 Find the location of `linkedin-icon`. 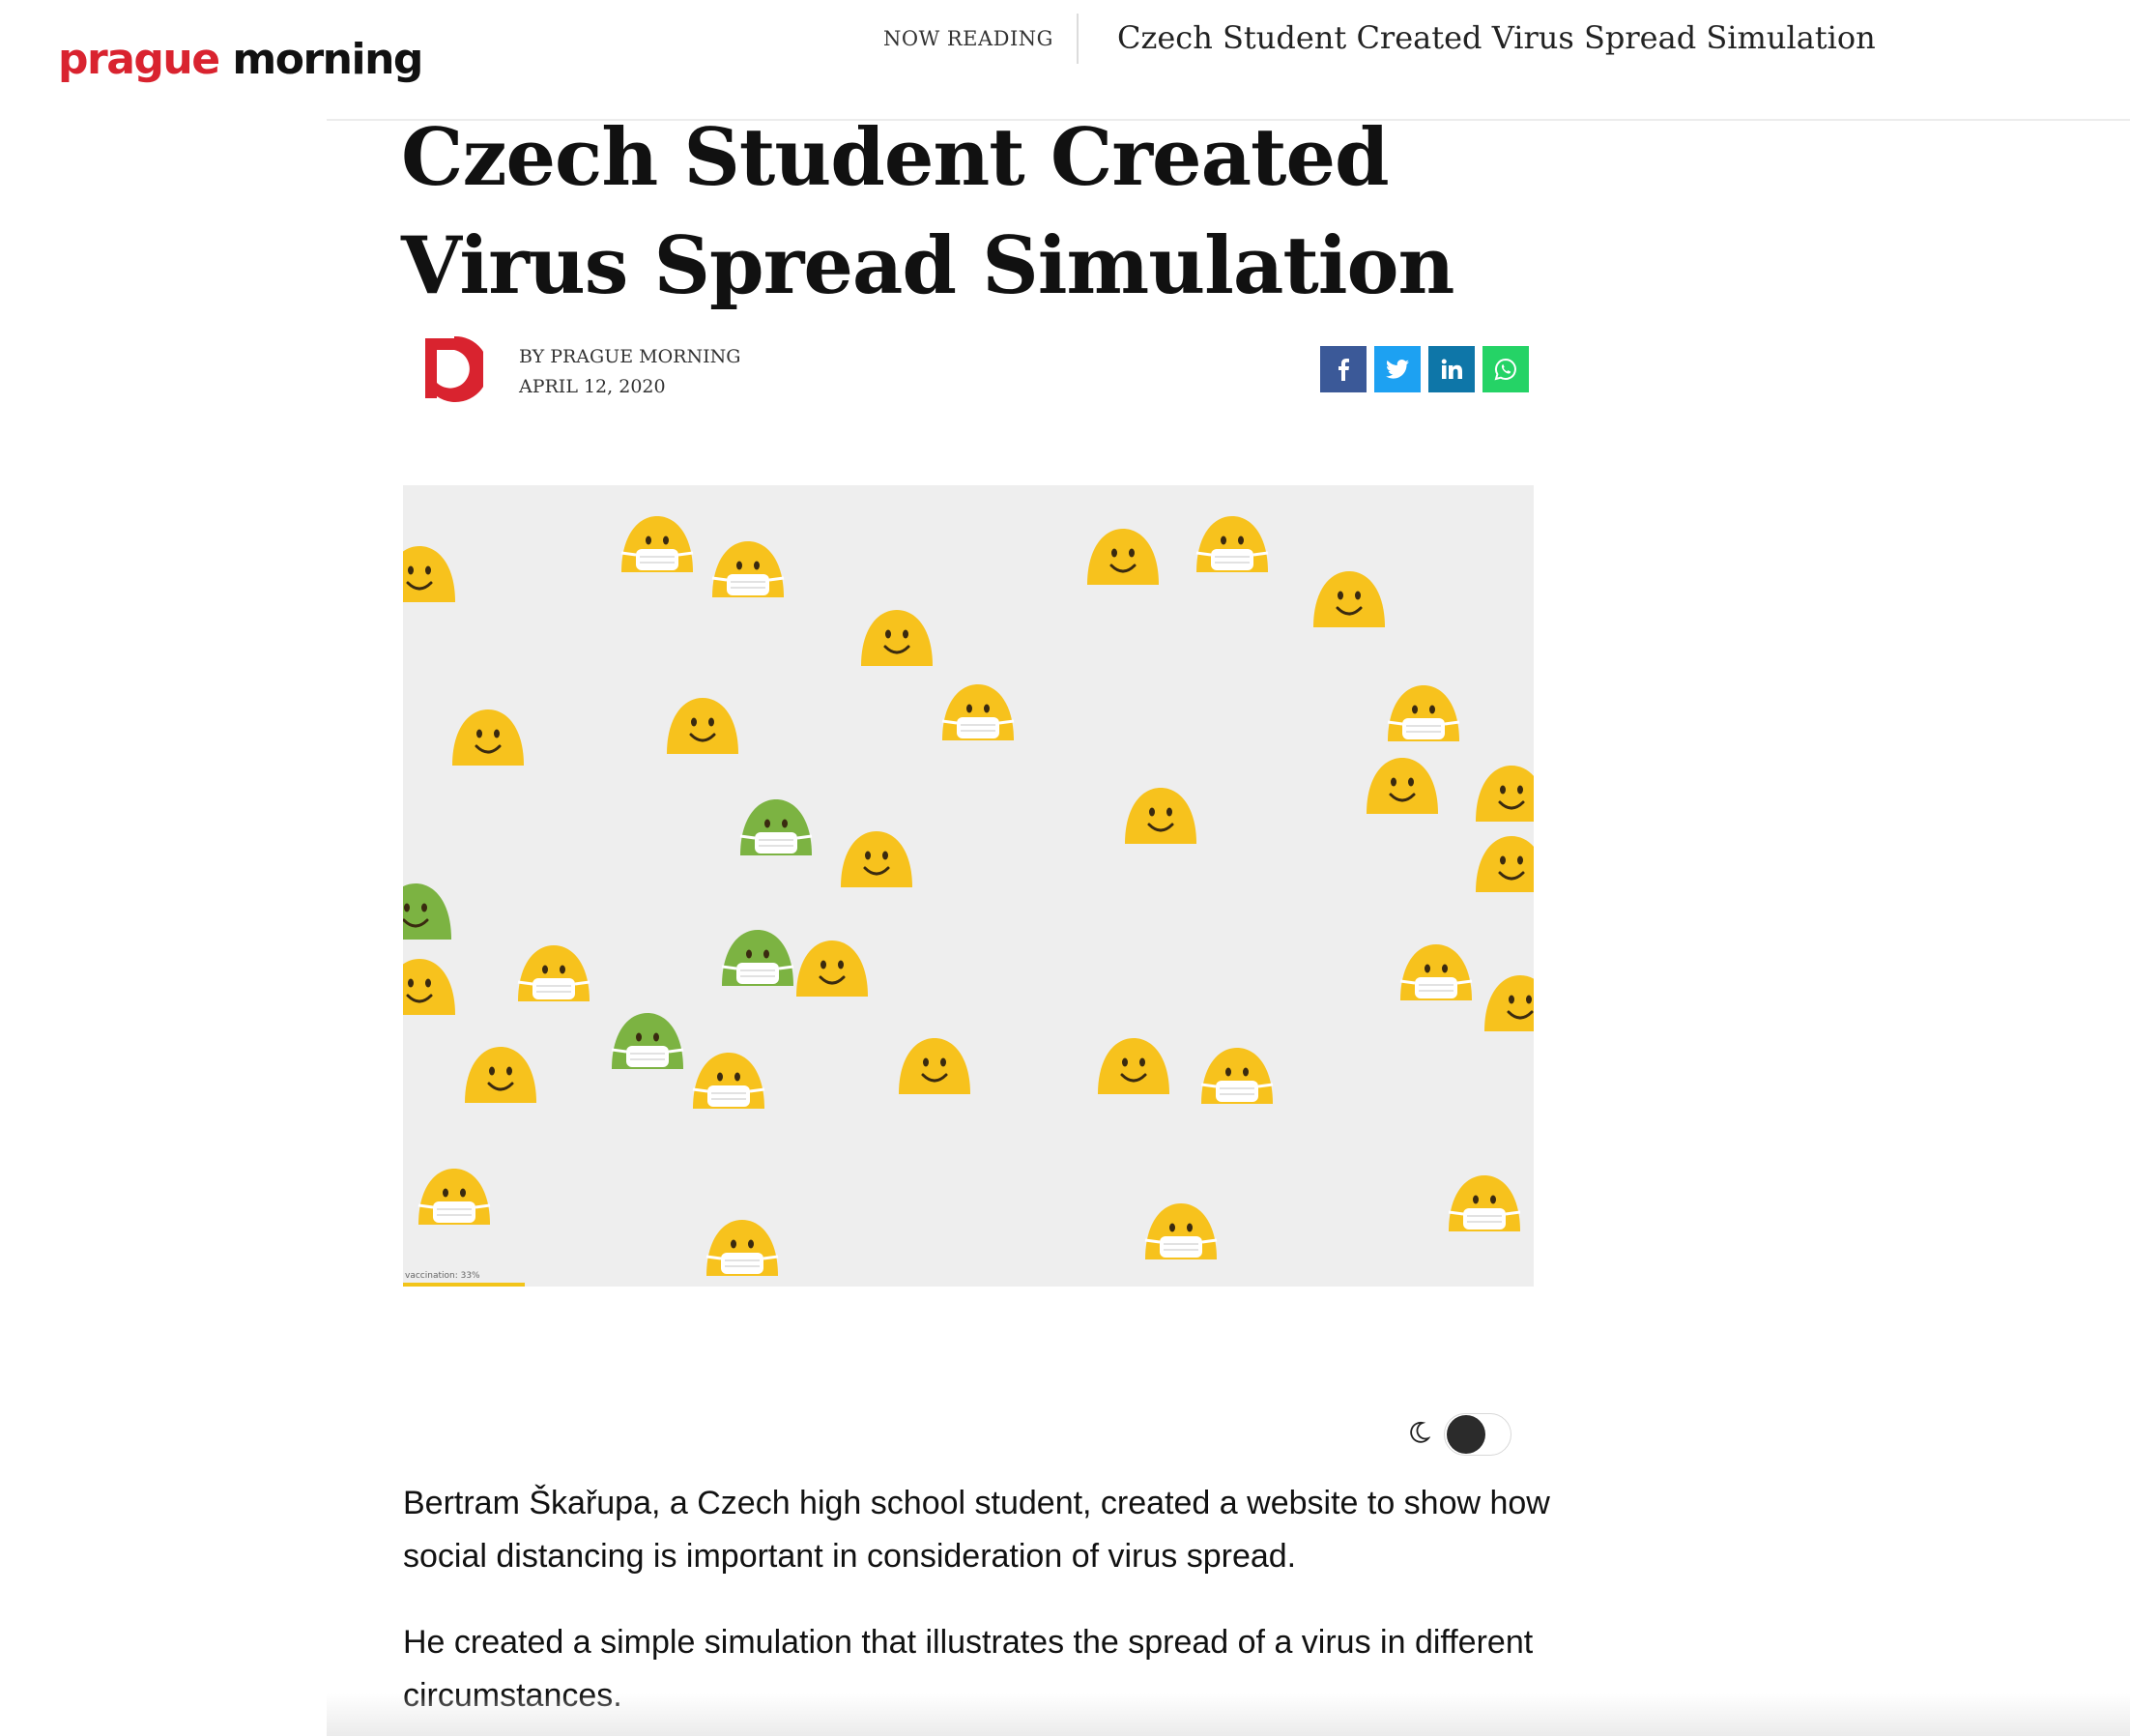

linkedin-icon is located at coordinates (1451, 369).